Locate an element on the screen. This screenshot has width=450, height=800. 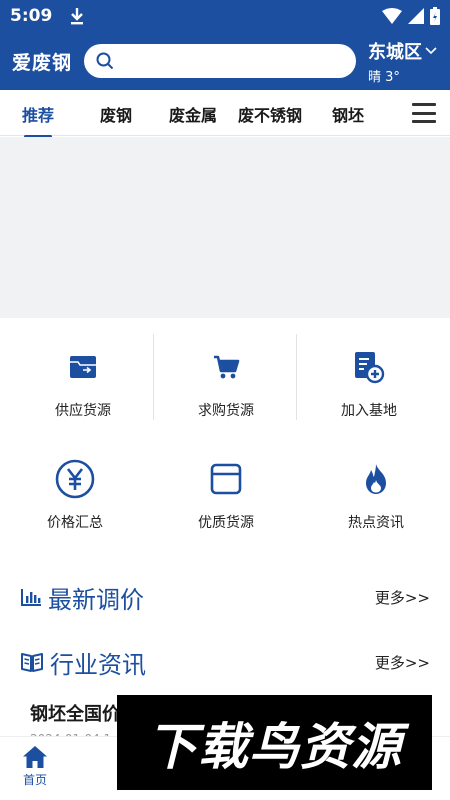
section-title: 最新调价 is located at coordinates (96, 599).